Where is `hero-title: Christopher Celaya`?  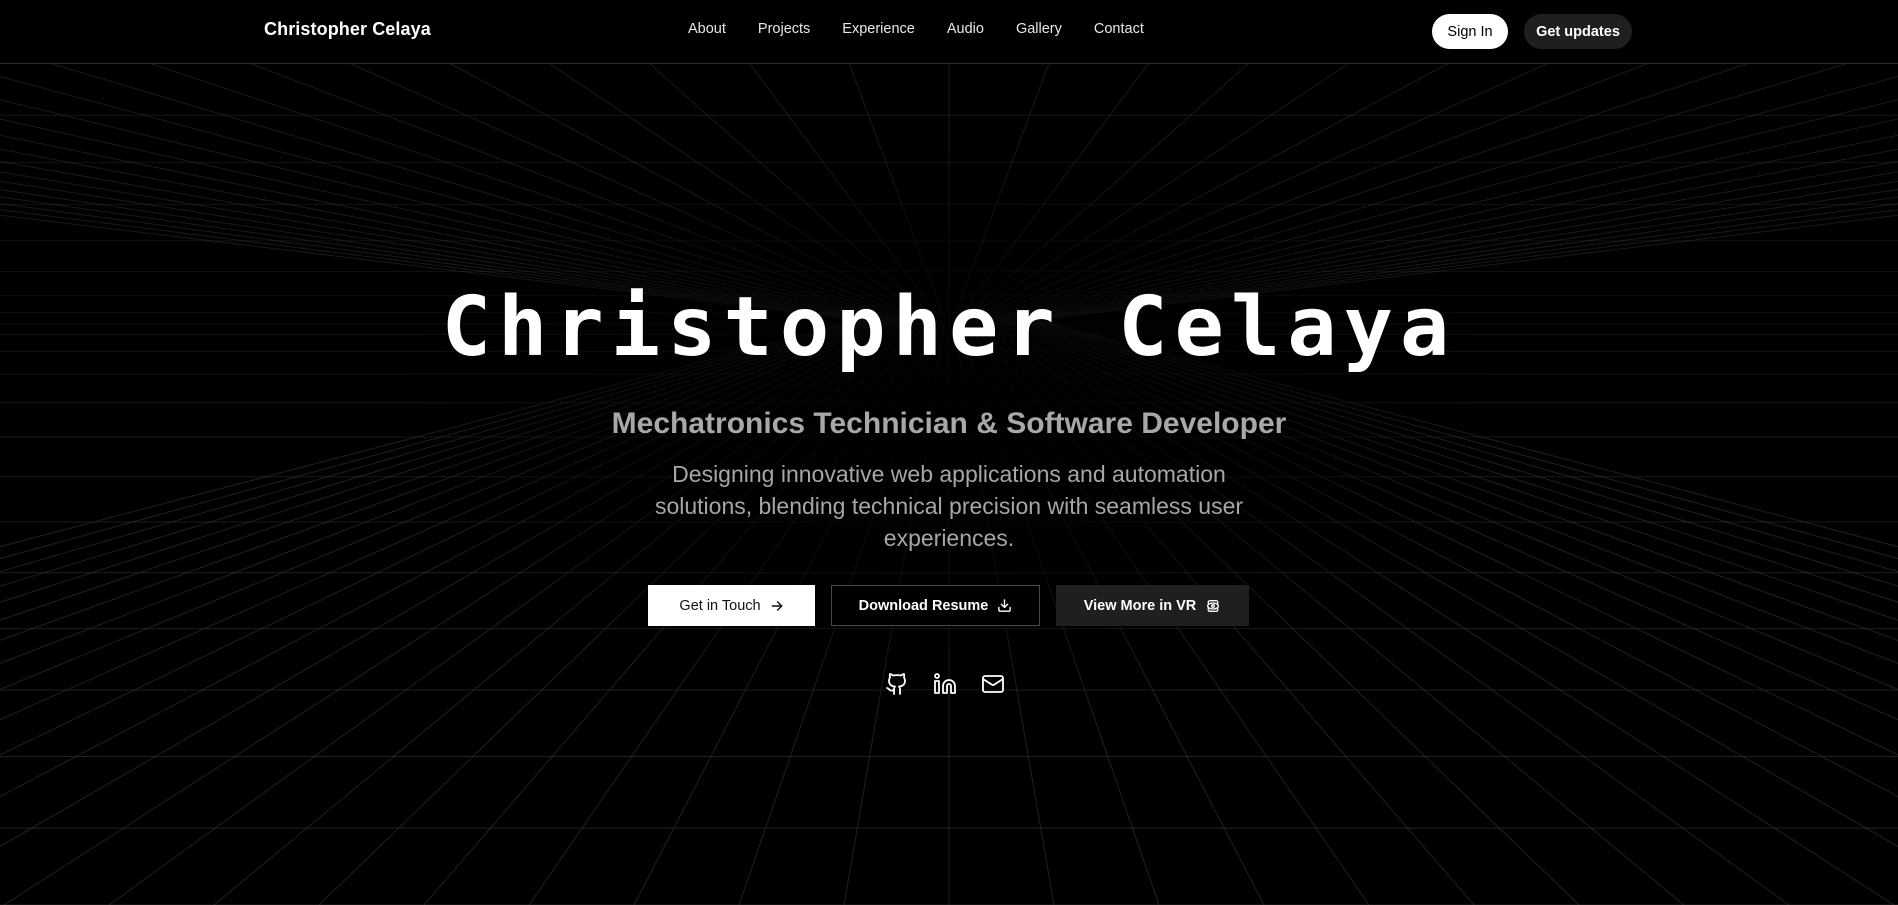
hero-title: Christopher Celaya is located at coordinates (949, 327).